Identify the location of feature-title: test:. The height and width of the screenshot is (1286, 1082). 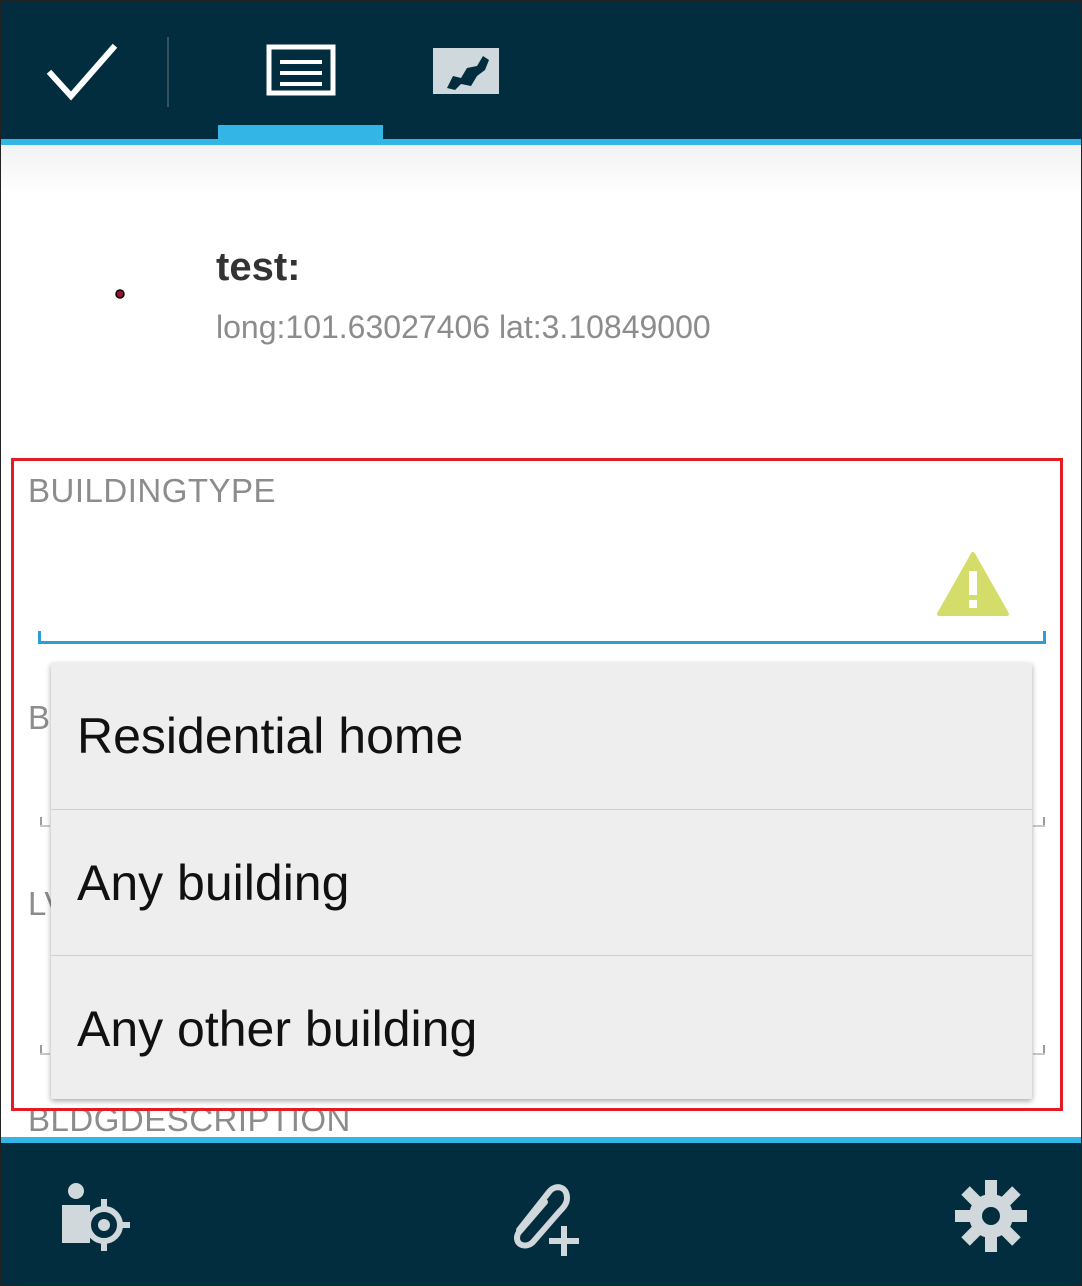
(258, 267).